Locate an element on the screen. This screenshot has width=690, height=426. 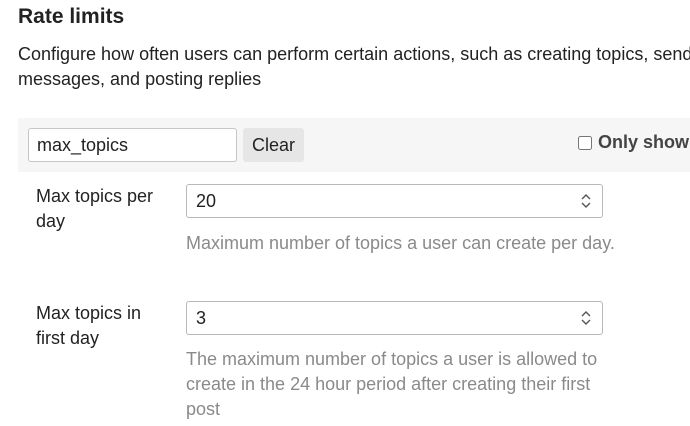
max-topics-in-first-day-value: 3 is located at coordinates (201, 318).